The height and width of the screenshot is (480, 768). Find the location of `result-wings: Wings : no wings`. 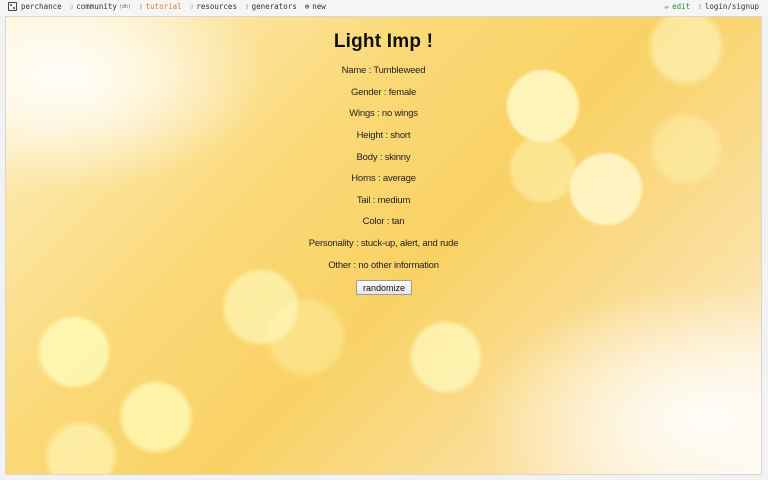

result-wings: Wings : no wings is located at coordinates (383, 113).